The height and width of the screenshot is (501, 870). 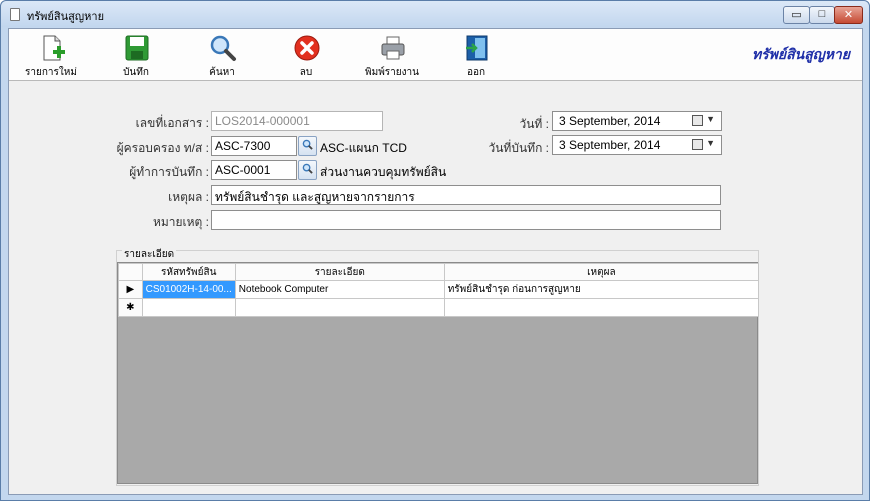 I want to click on delete-x-icon, so click(x=307, y=48).